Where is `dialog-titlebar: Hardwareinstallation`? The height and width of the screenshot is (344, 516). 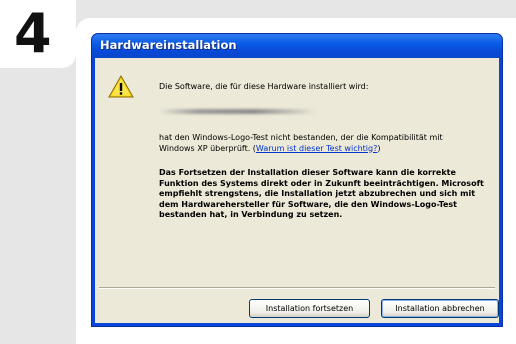
dialog-titlebar: Hardwareinstallation is located at coordinates (297, 46).